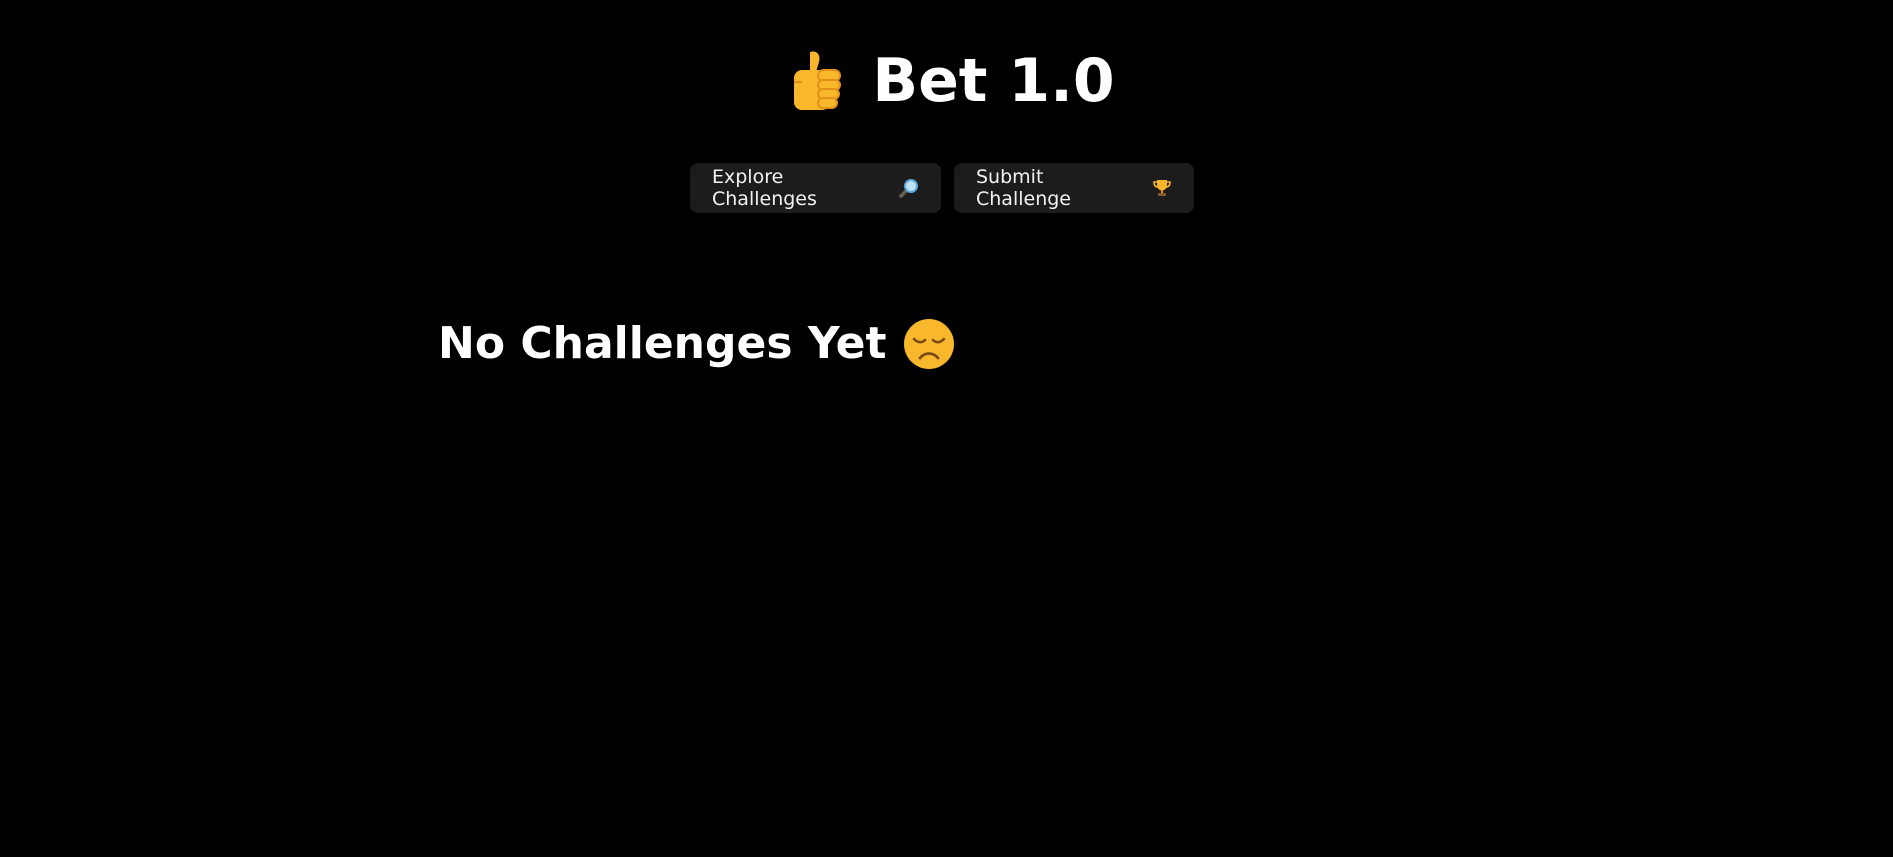  I want to click on submit-challenge-label: Submit Challenge, so click(1023, 188).